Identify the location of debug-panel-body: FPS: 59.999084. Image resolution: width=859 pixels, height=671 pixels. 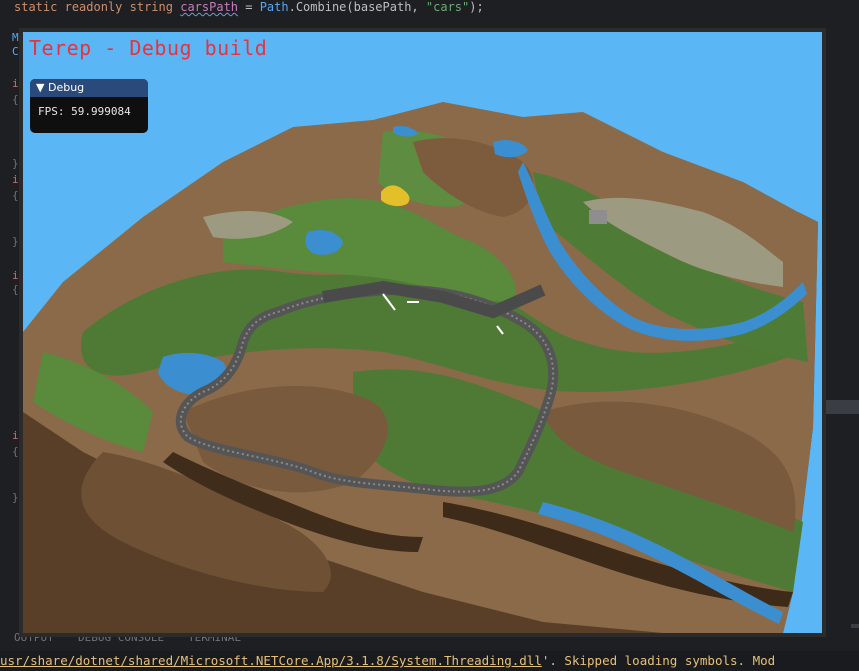
(89, 108).